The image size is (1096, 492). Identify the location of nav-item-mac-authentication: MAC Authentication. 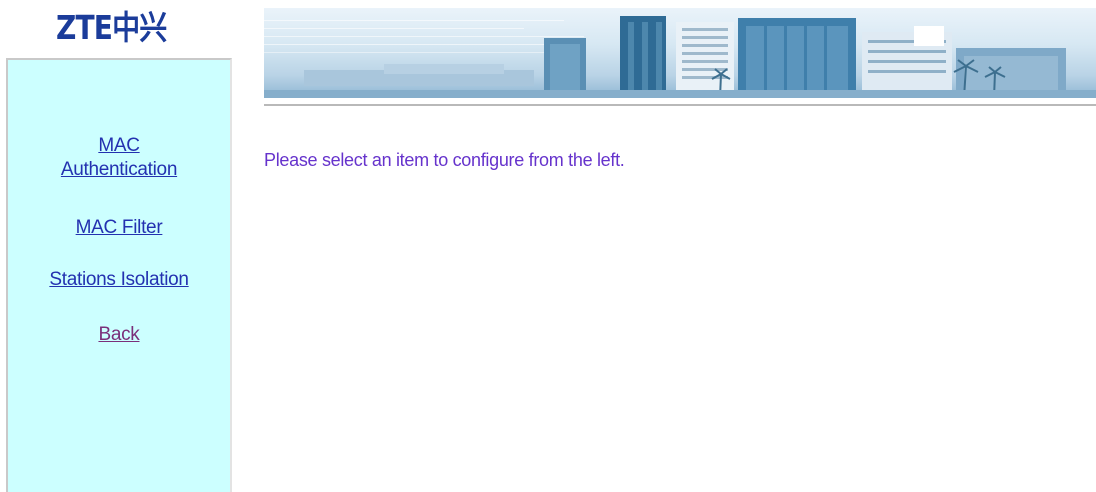
(119, 158).